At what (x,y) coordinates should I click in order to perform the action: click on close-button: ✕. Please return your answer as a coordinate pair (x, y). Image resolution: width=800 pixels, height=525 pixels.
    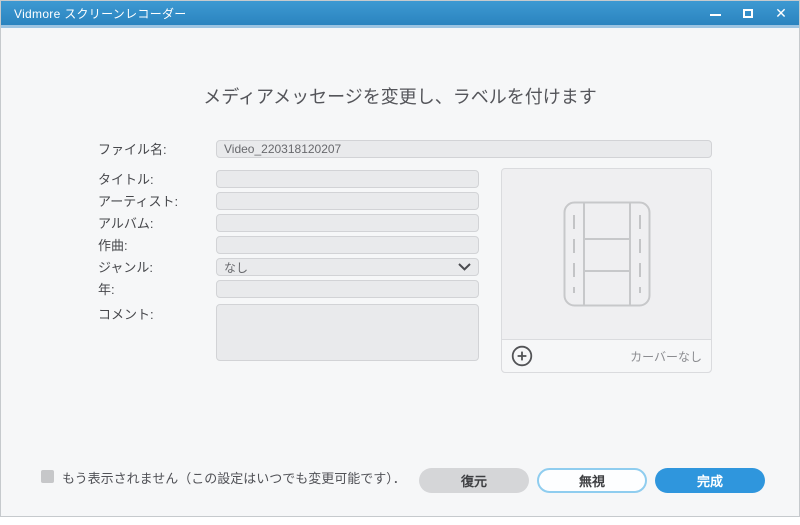
    Looking at the image, I should click on (781, 13).